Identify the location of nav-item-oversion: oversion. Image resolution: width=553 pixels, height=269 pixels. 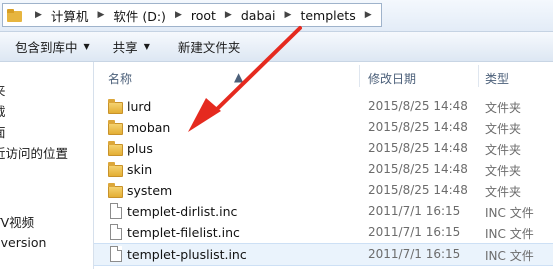
(23, 242).